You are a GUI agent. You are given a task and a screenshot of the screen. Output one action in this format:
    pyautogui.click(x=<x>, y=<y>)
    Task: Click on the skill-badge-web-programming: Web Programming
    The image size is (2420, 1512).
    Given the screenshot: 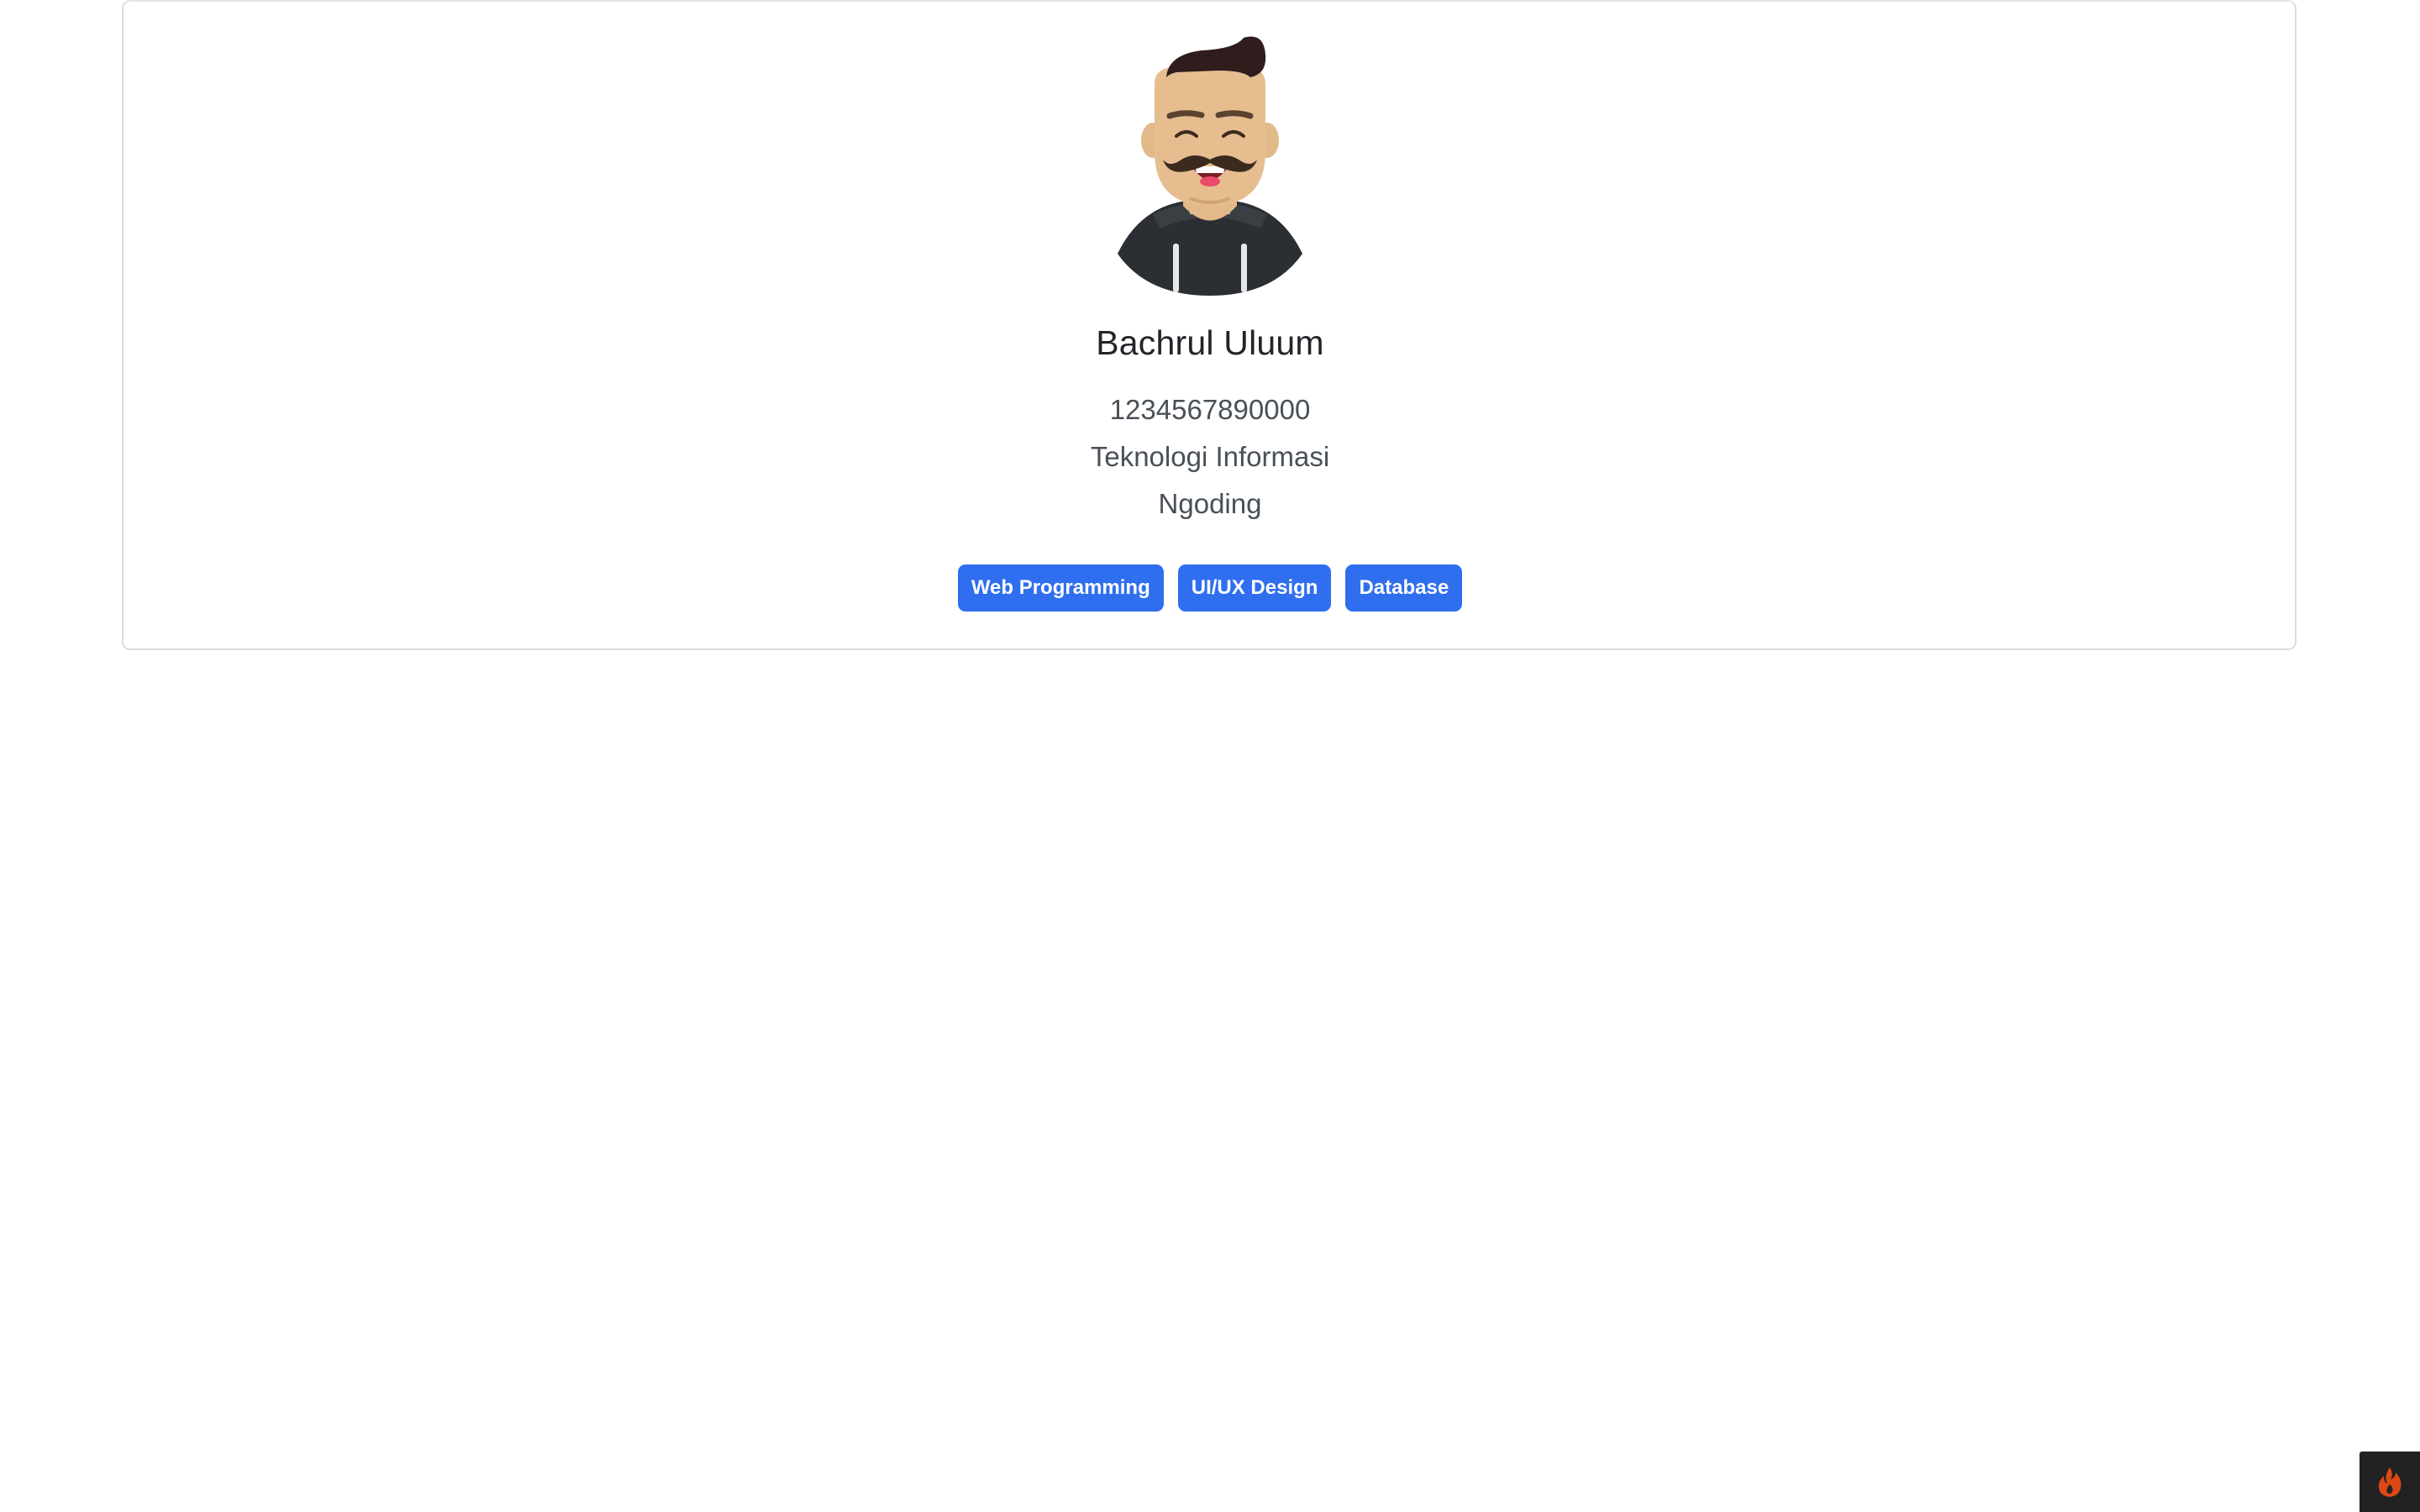 What is the action you would take?
    pyautogui.click(x=1060, y=588)
    